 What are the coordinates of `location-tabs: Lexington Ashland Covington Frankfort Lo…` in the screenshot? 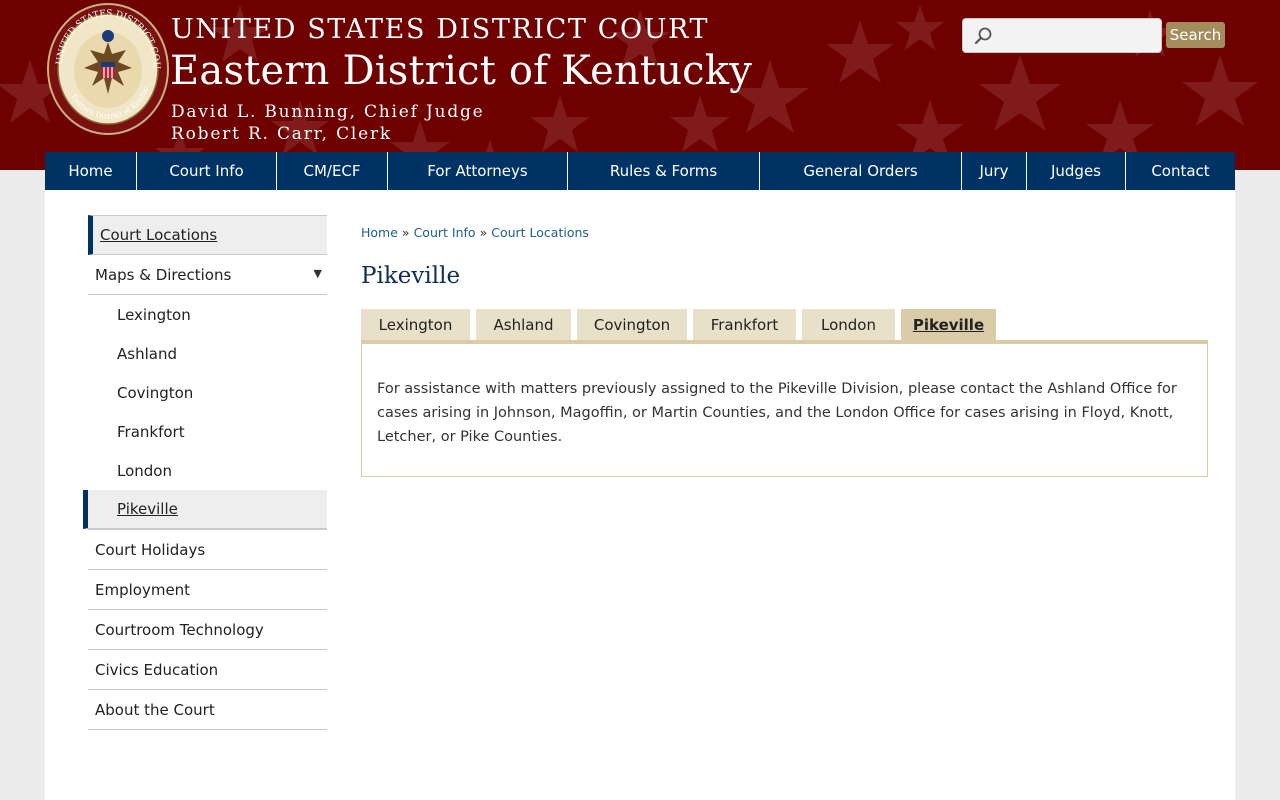 It's located at (681, 324).